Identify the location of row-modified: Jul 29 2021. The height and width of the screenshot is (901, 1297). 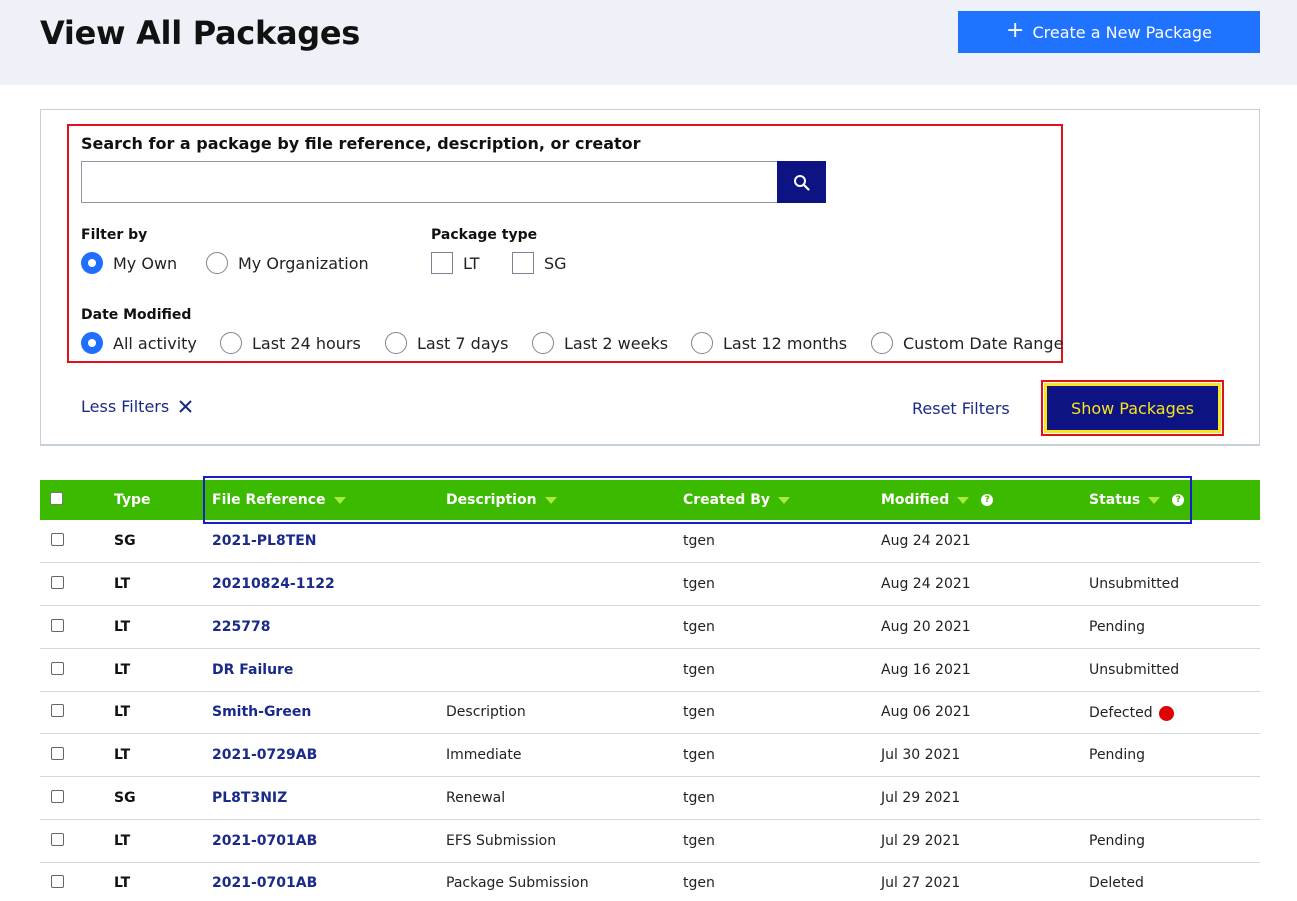
(921, 841).